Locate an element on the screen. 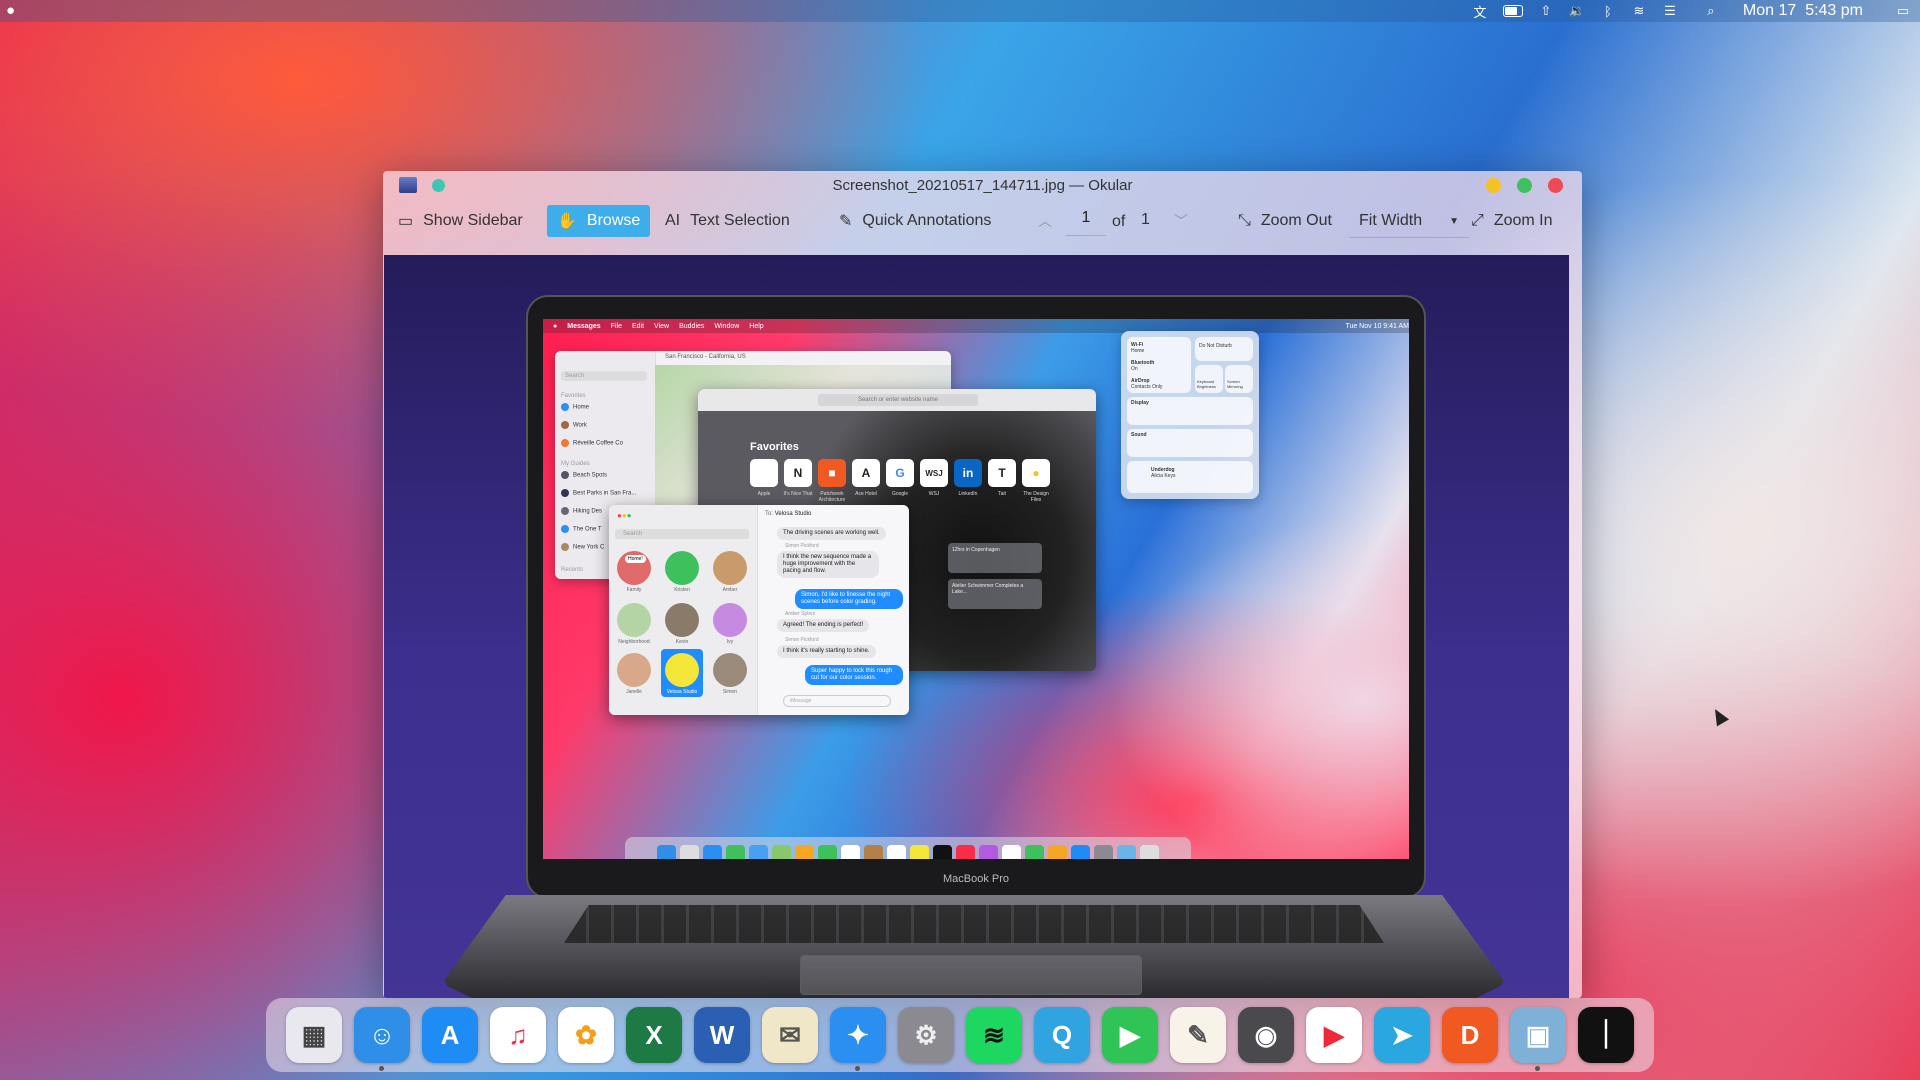 This screenshot has width=1920, height=1080. avatar-label: Kevin is located at coordinates (682, 642).